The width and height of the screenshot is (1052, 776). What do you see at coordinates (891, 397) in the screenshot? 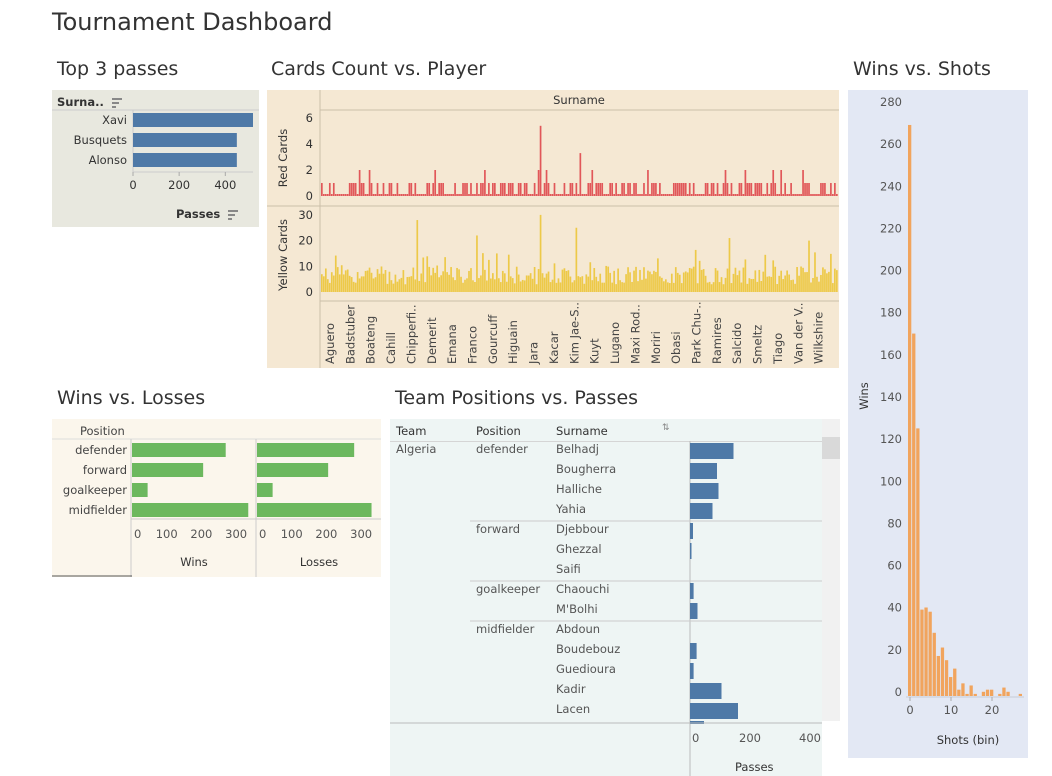
I see `tick-label: 140` at bounding box center [891, 397].